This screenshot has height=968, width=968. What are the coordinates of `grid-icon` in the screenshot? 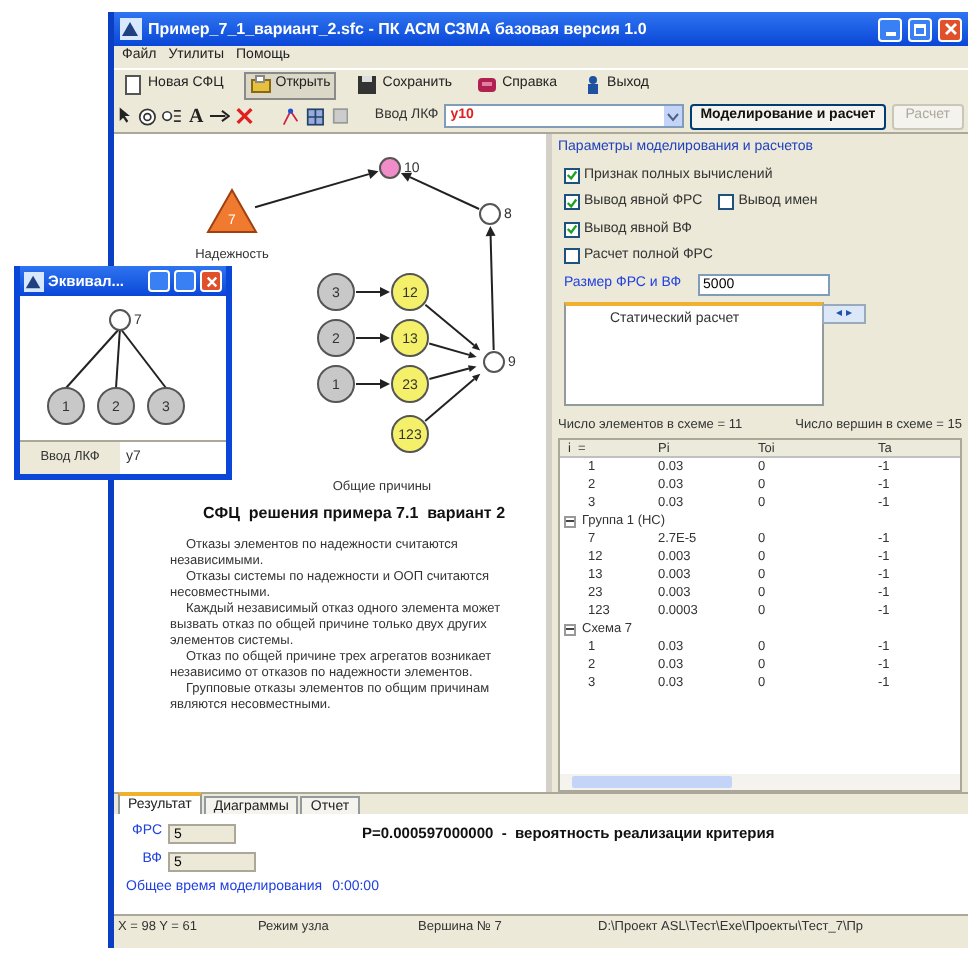 It's located at (316, 116).